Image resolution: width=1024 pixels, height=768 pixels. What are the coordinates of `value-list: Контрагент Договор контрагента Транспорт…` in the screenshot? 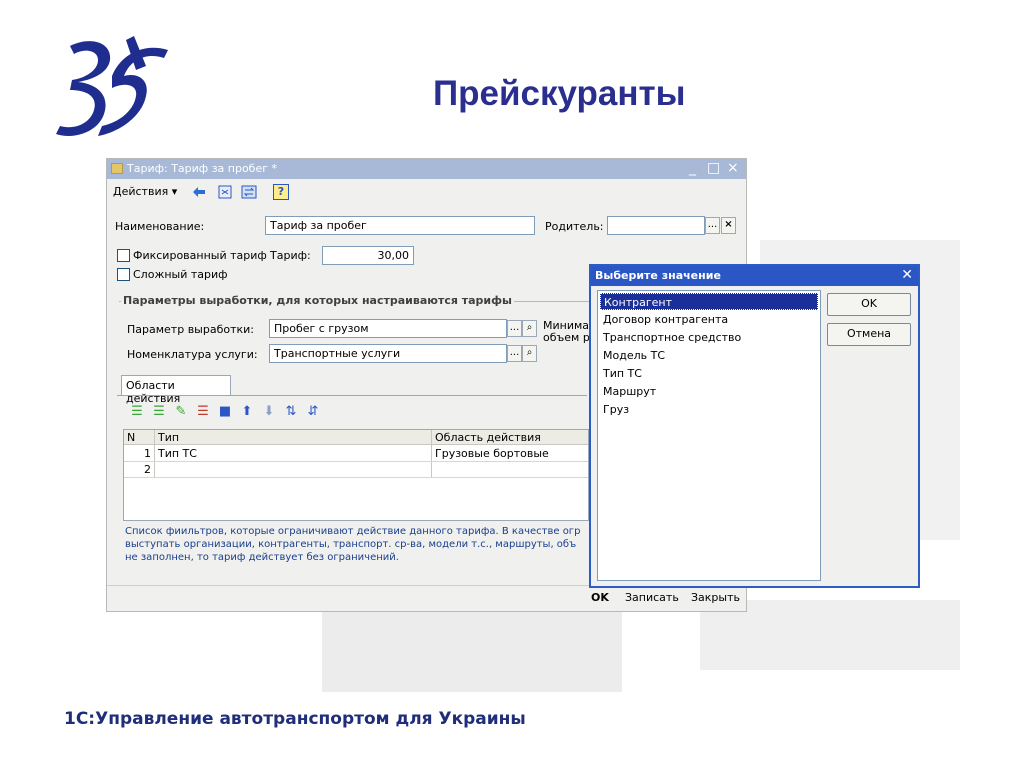 It's located at (709, 435).